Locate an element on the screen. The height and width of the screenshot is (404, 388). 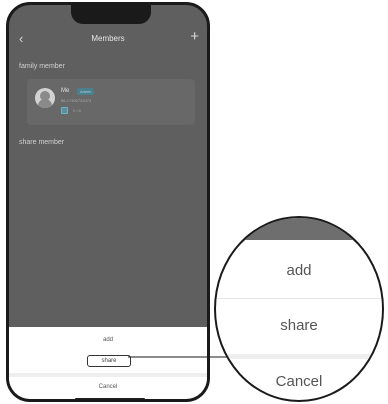
family-member-label: family member is located at coordinates (42, 66).